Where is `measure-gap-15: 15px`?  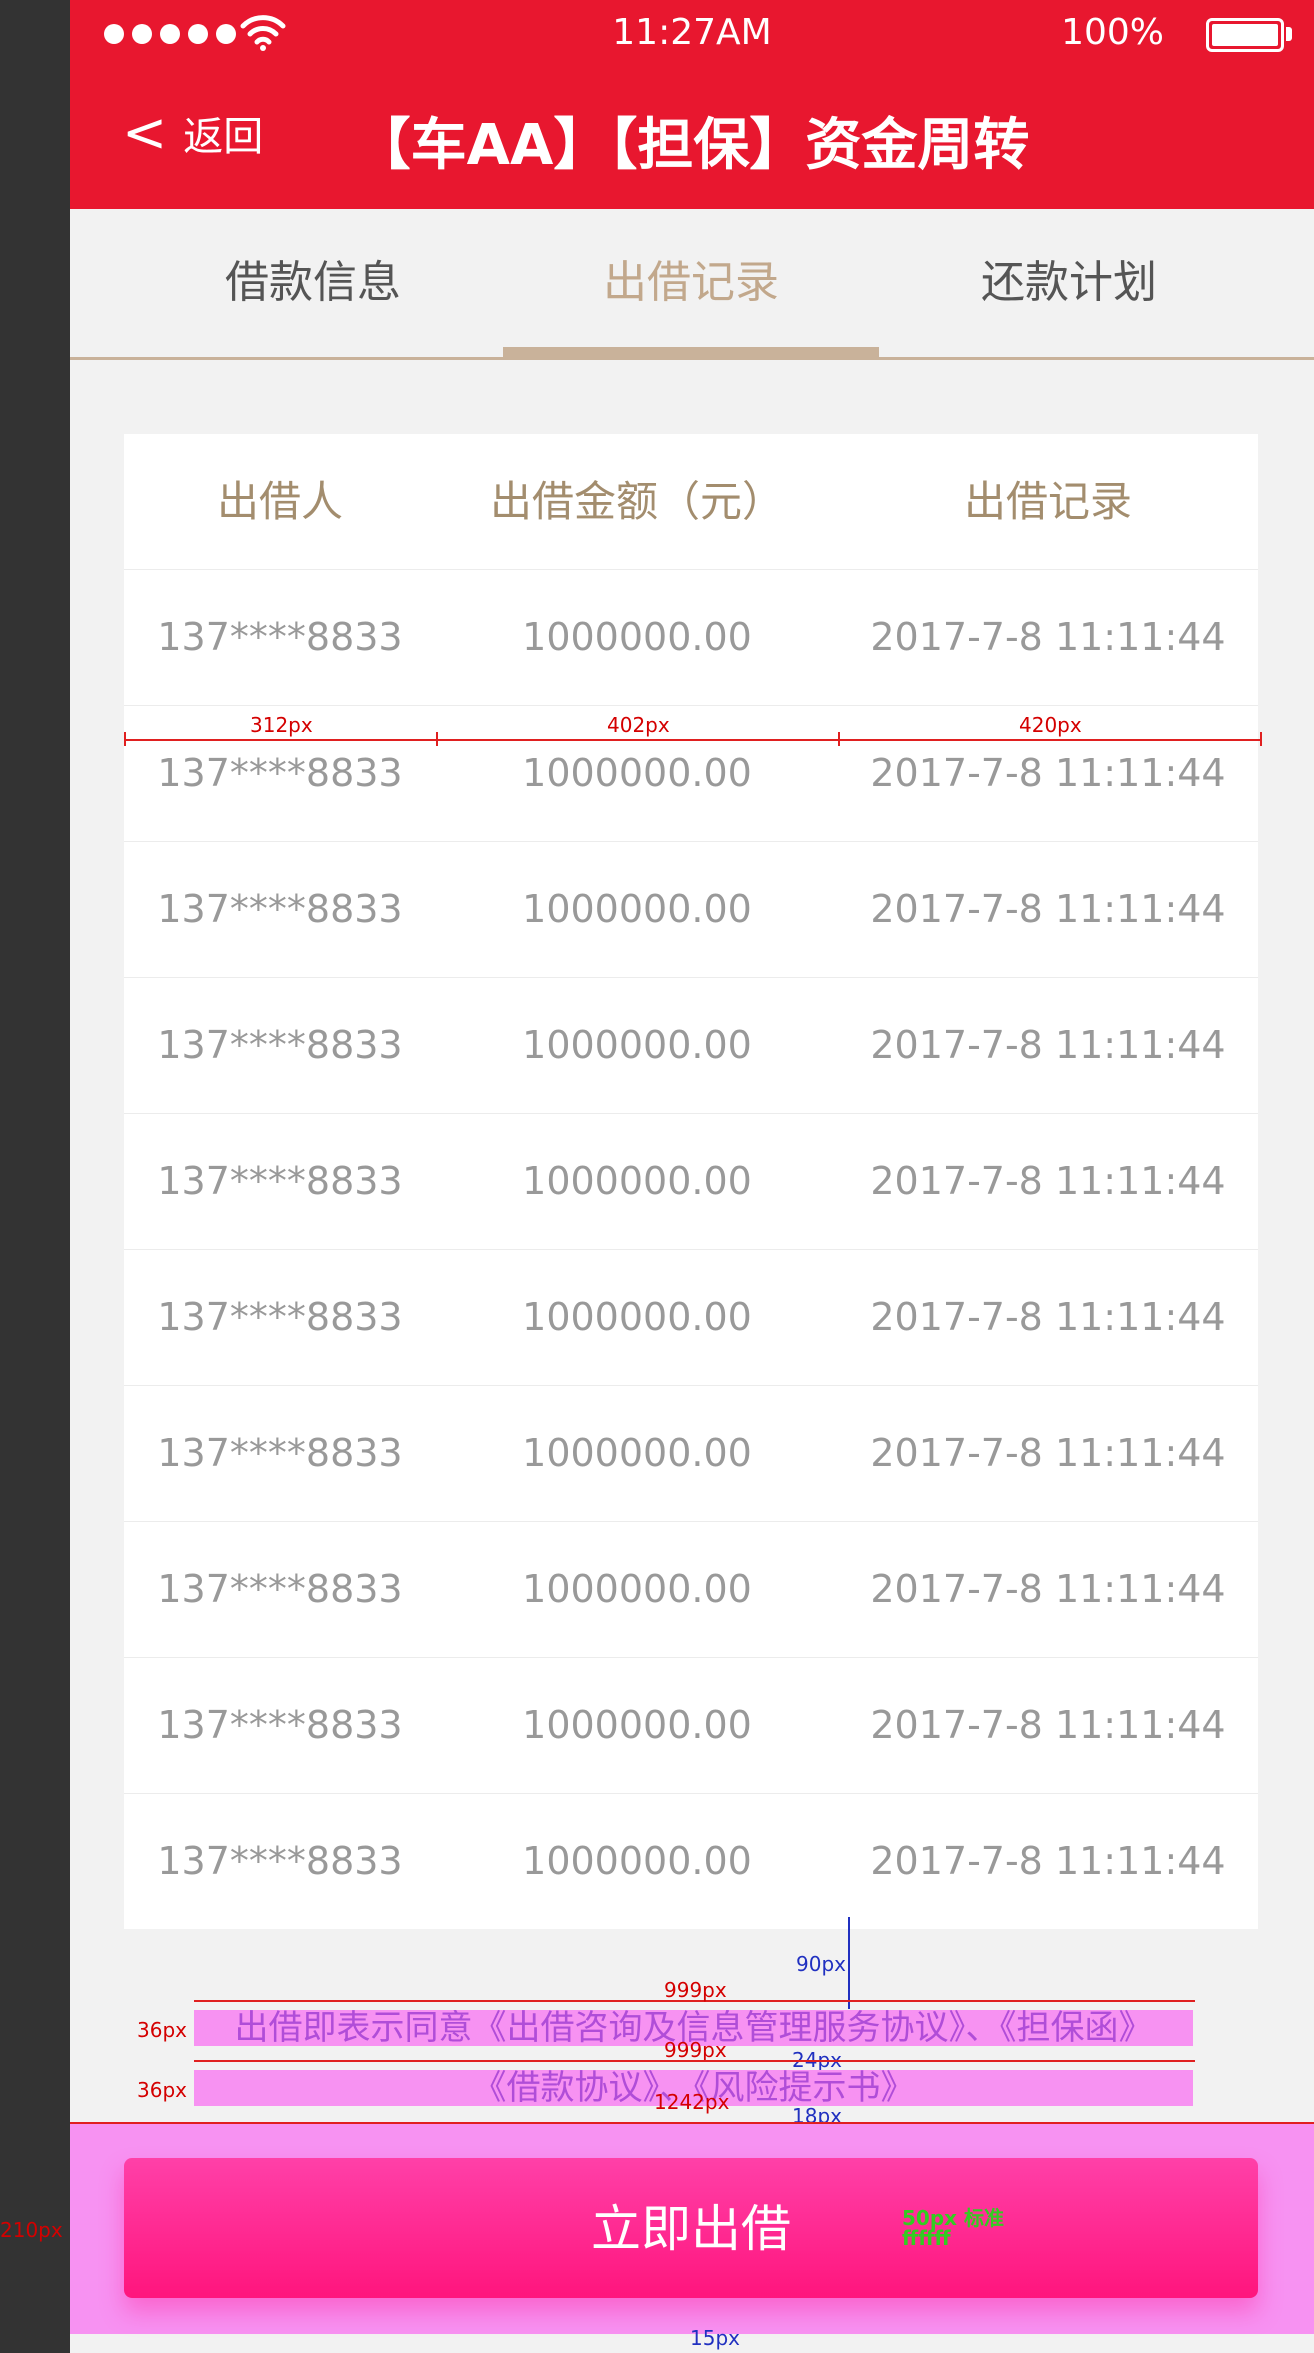
measure-gap-15: 15px is located at coordinates (715, 2338).